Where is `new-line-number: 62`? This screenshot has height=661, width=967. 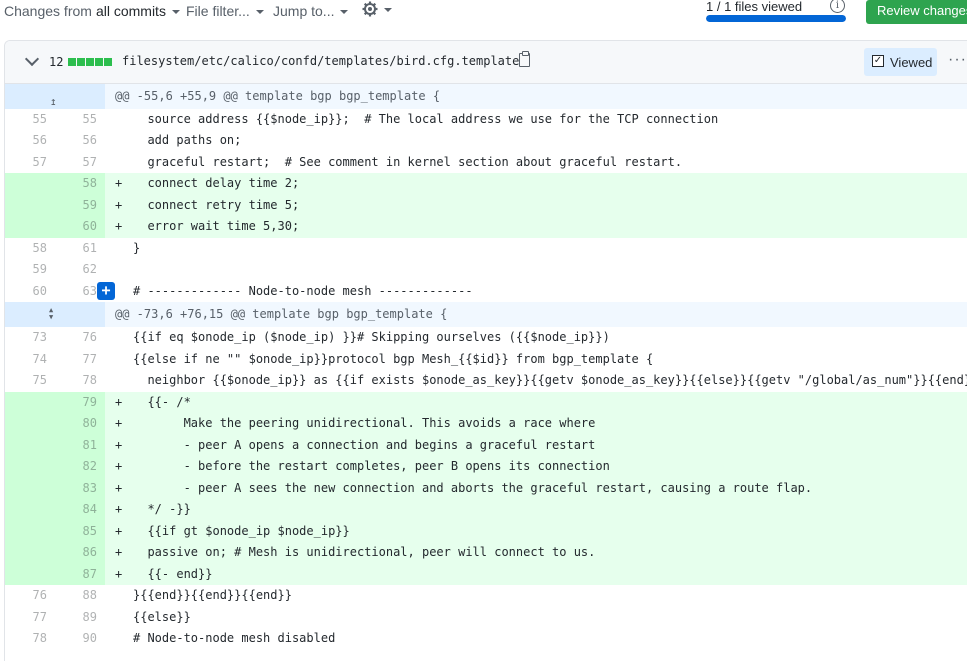 new-line-number: 62 is located at coordinates (80, 270).